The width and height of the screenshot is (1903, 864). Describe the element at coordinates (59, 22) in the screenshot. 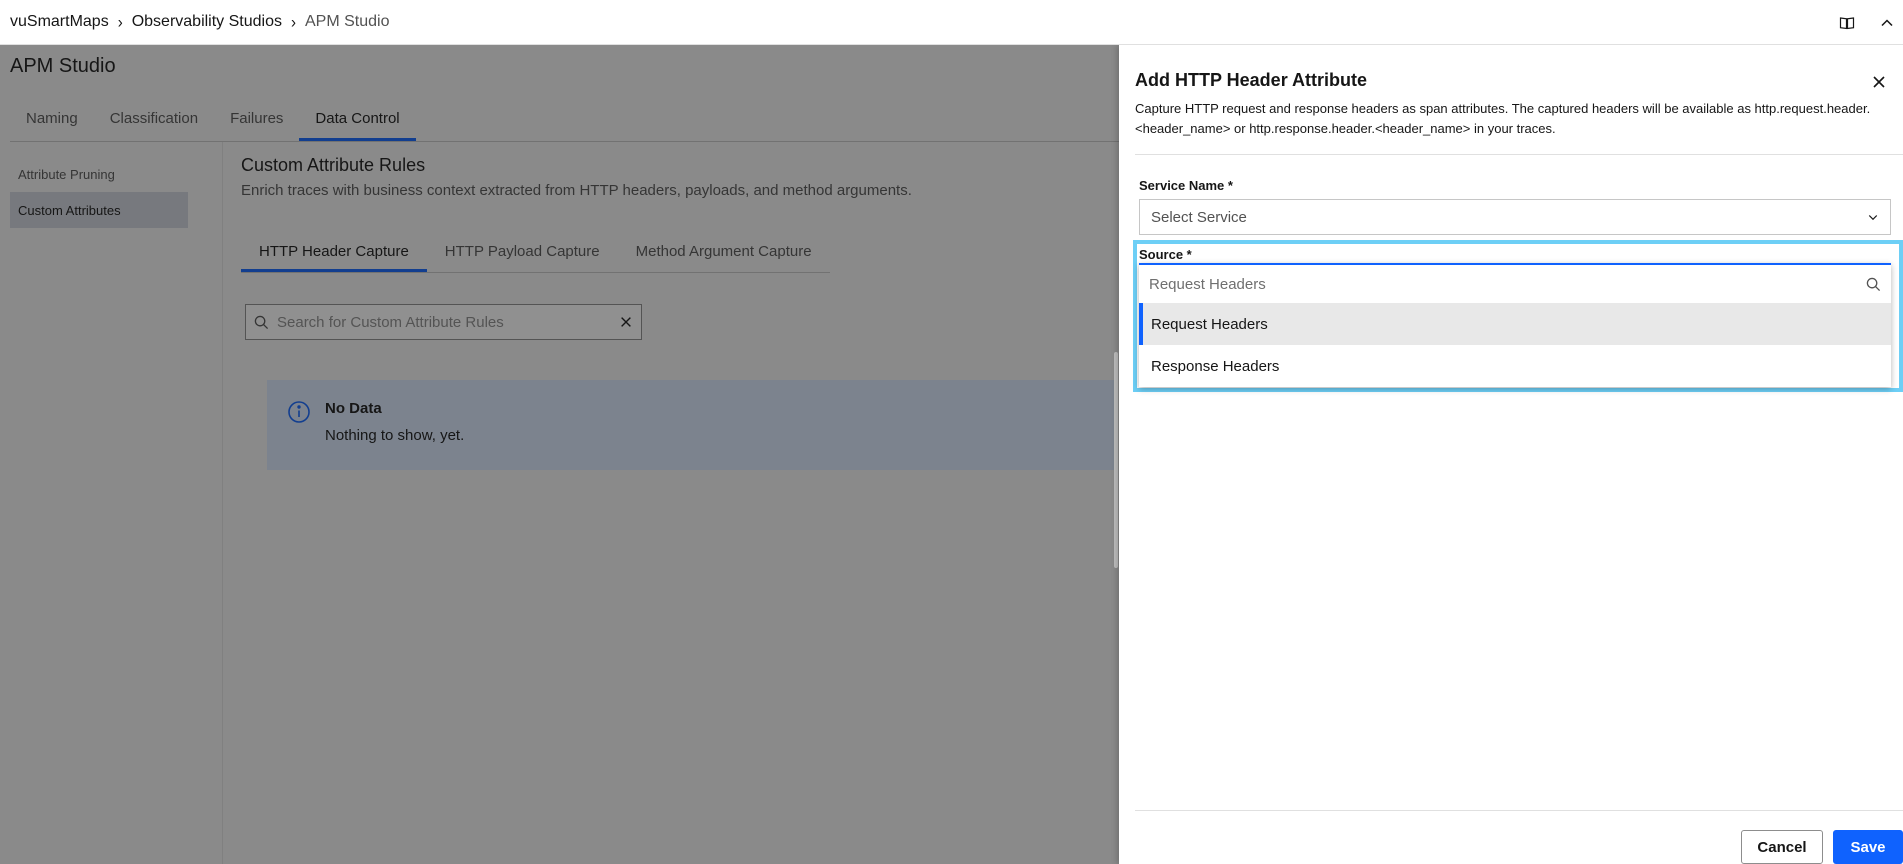

I see `breadcrumb-vusmartmaps: vuSmartMaps` at that location.